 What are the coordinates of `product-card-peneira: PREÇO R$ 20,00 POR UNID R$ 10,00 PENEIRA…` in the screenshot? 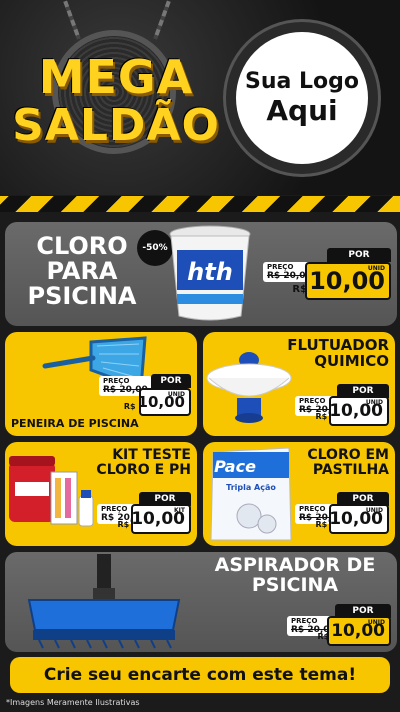 It's located at (101, 384).